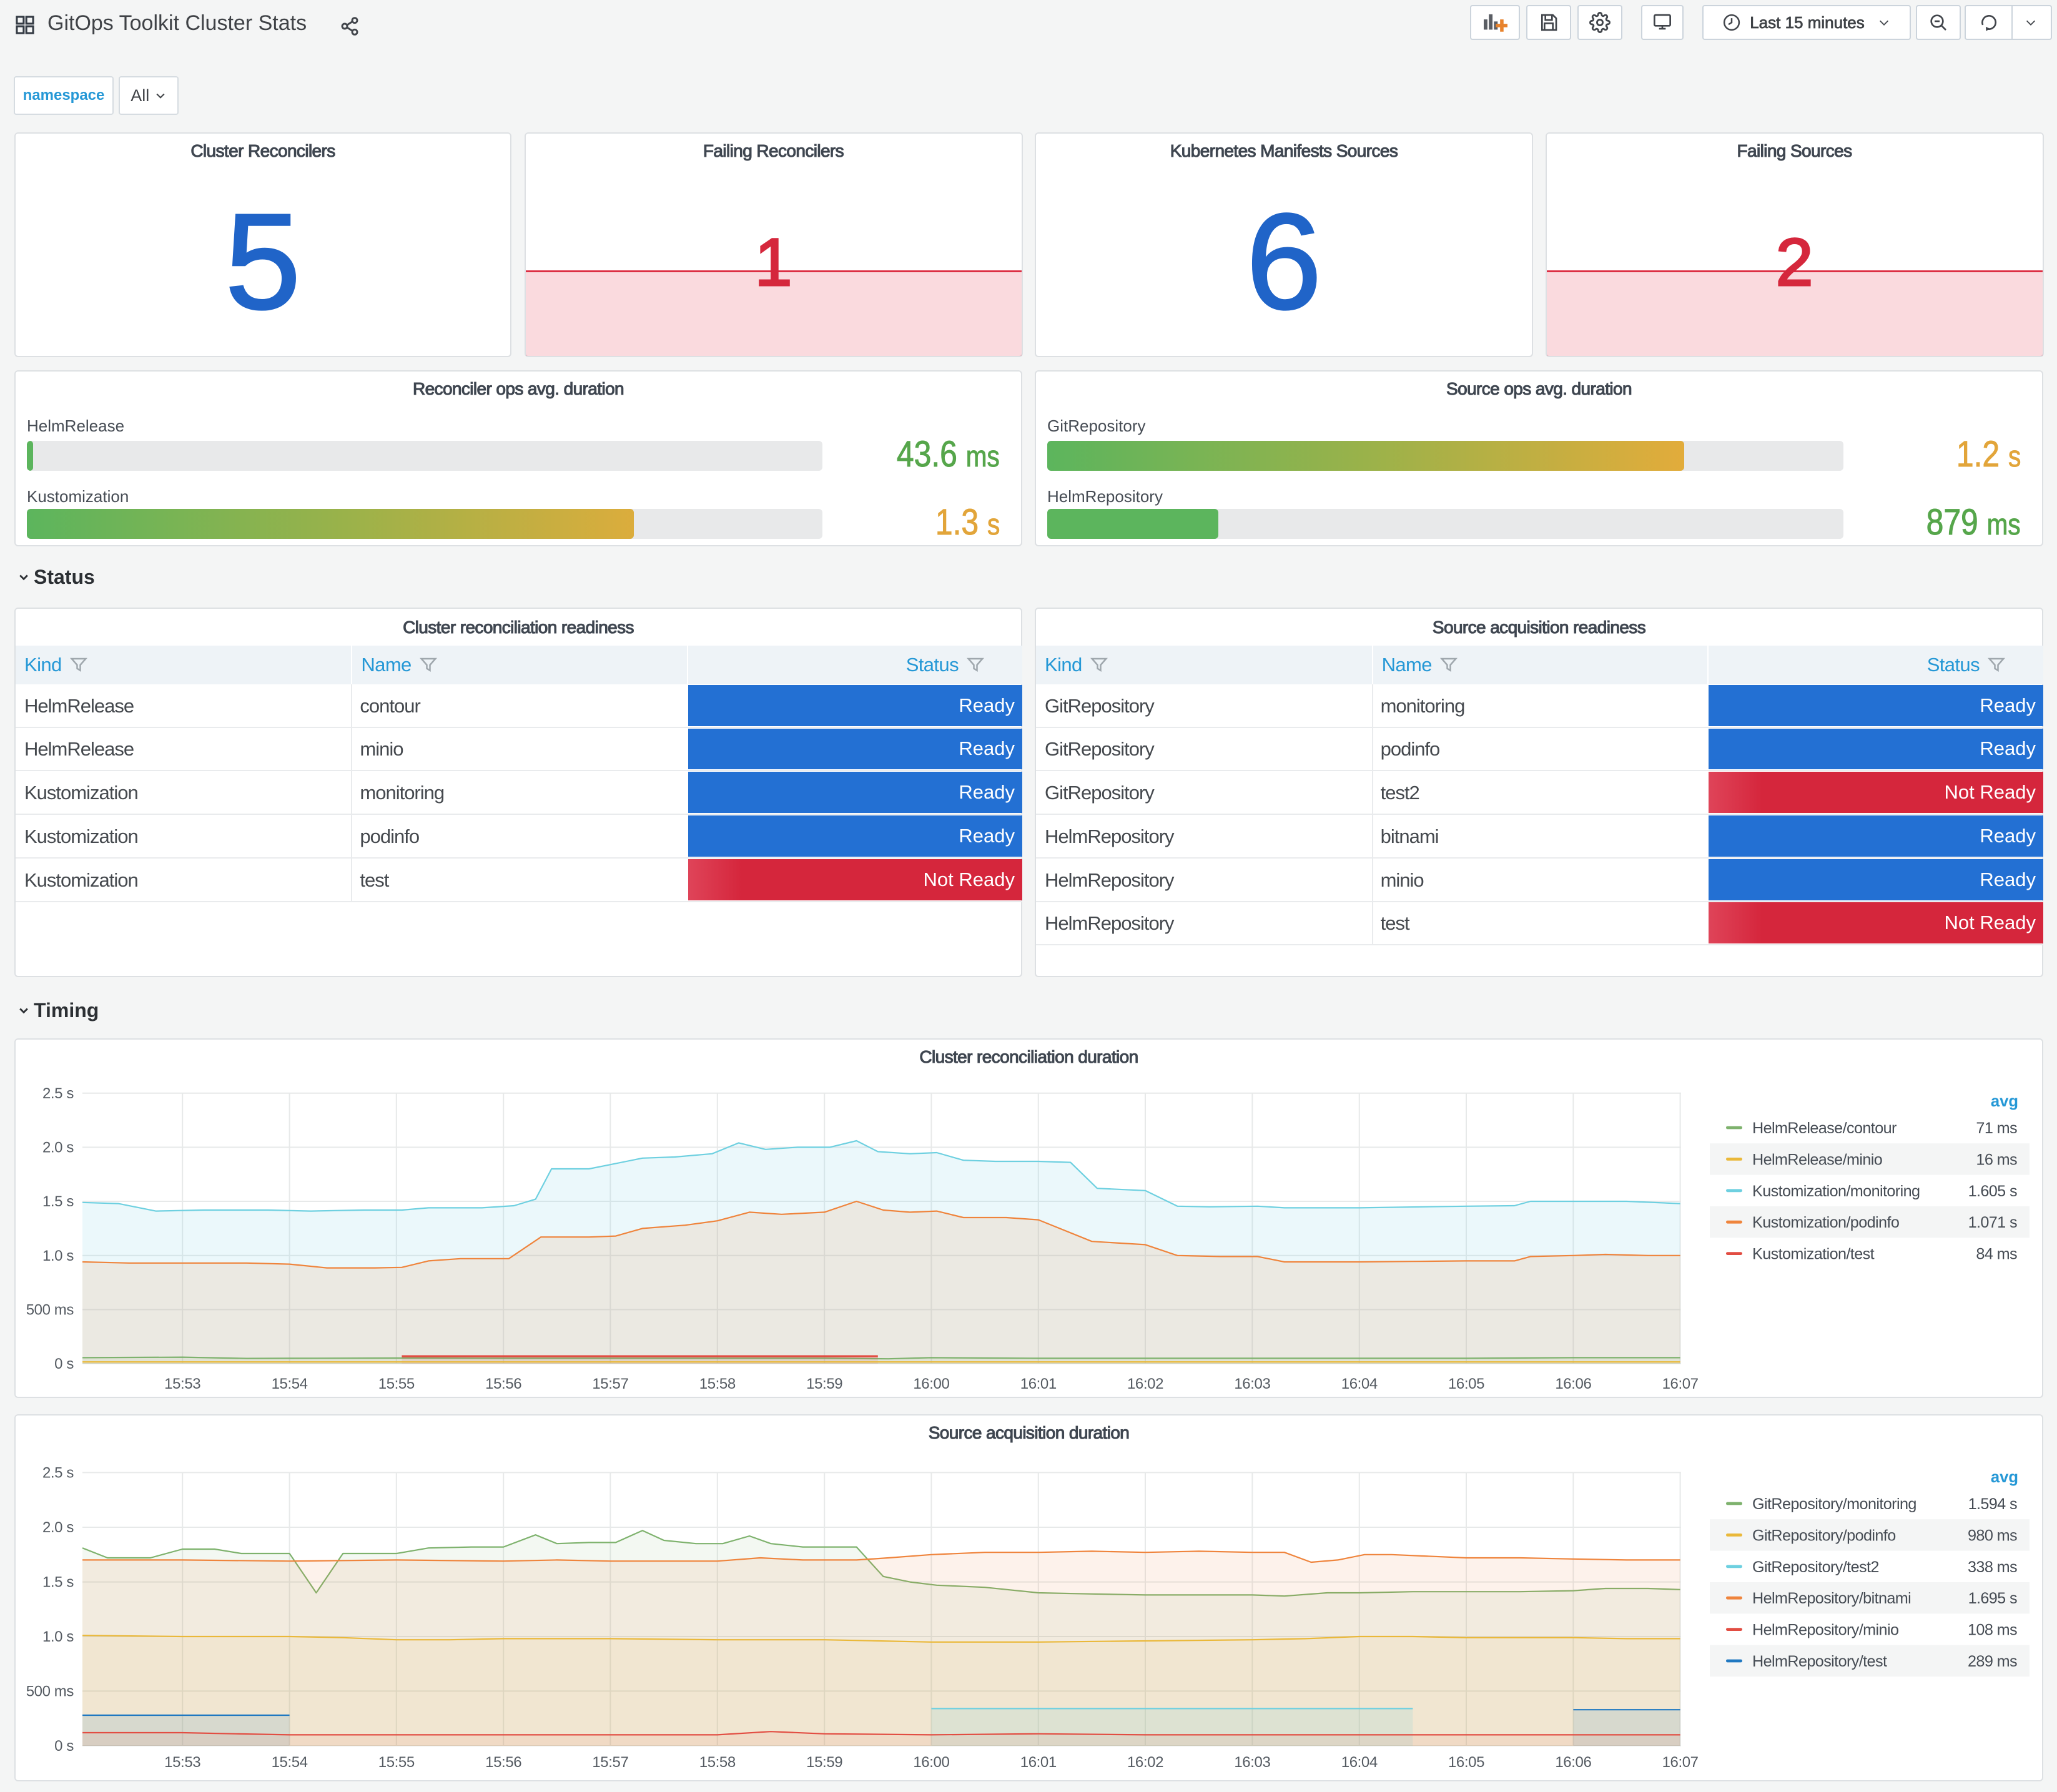  I want to click on svg-text: 84 ms, so click(1996, 1254).